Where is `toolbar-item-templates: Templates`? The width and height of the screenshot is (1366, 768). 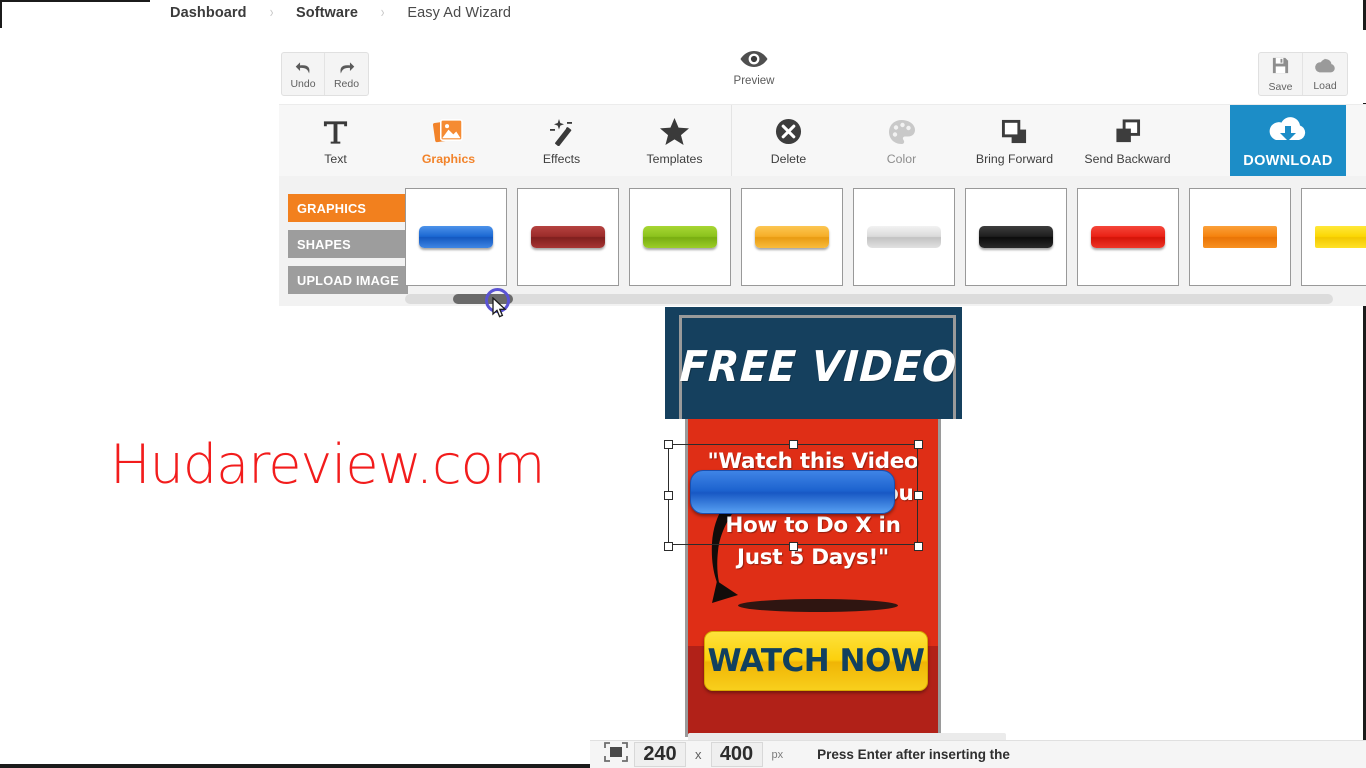 toolbar-item-templates: Templates is located at coordinates (674, 141).